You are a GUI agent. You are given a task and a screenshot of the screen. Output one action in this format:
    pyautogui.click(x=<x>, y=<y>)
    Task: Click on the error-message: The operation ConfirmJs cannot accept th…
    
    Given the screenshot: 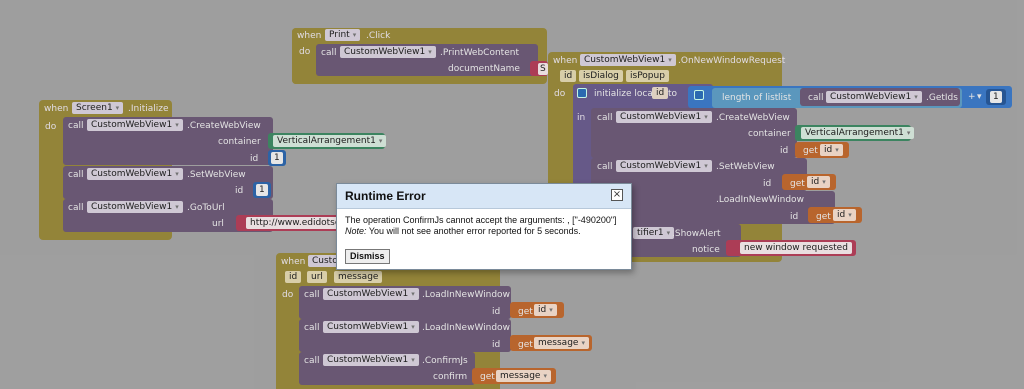 What is the action you would take?
    pyautogui.click(x=481, y=220)
    